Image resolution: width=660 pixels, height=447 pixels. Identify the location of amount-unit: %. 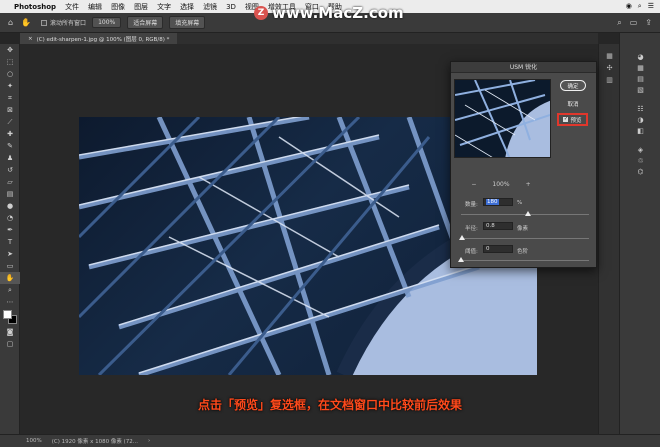
(520, 203).